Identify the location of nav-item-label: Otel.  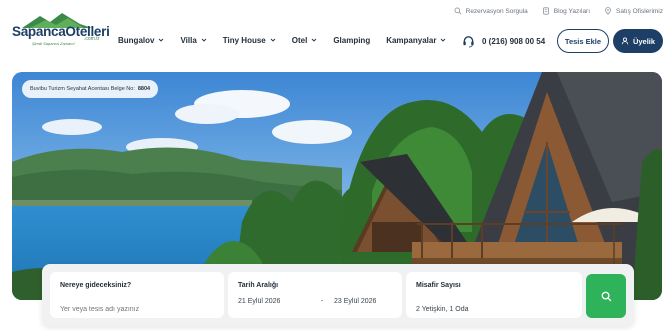
(299, 40).